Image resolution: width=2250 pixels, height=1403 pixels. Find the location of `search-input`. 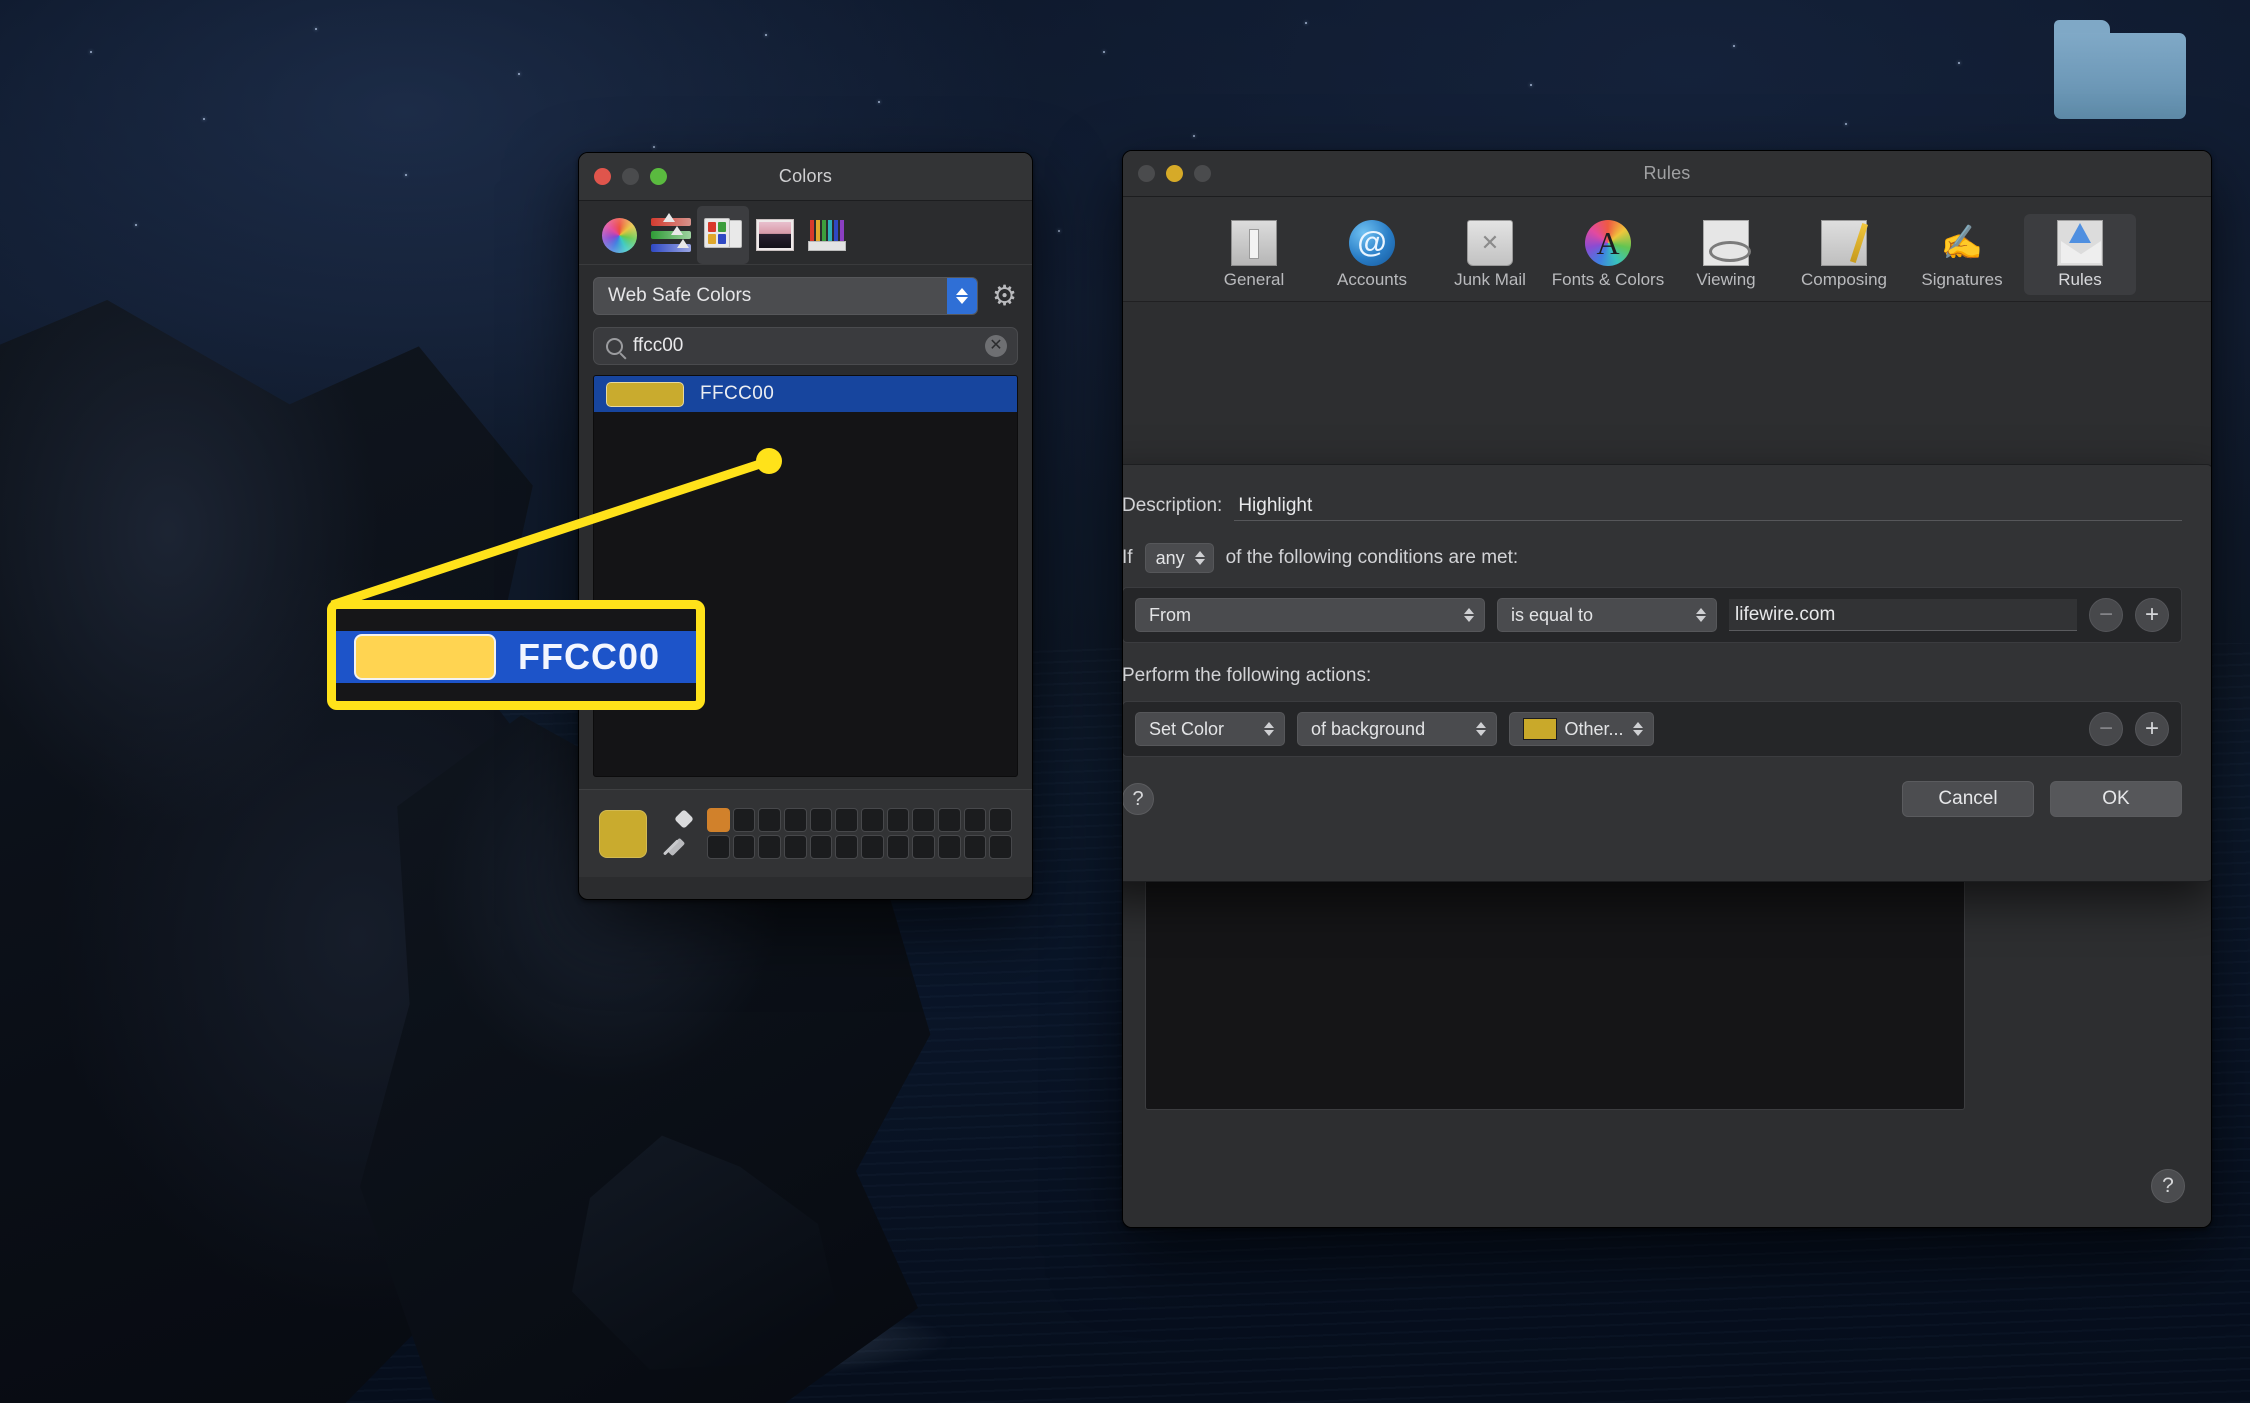

search-input is located at coordinates (804, 346).